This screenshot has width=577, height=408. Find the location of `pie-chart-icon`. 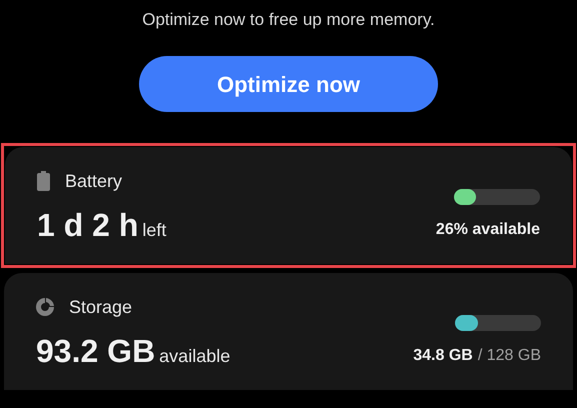

pie-chart-icon is located at coordinates (45, 307).